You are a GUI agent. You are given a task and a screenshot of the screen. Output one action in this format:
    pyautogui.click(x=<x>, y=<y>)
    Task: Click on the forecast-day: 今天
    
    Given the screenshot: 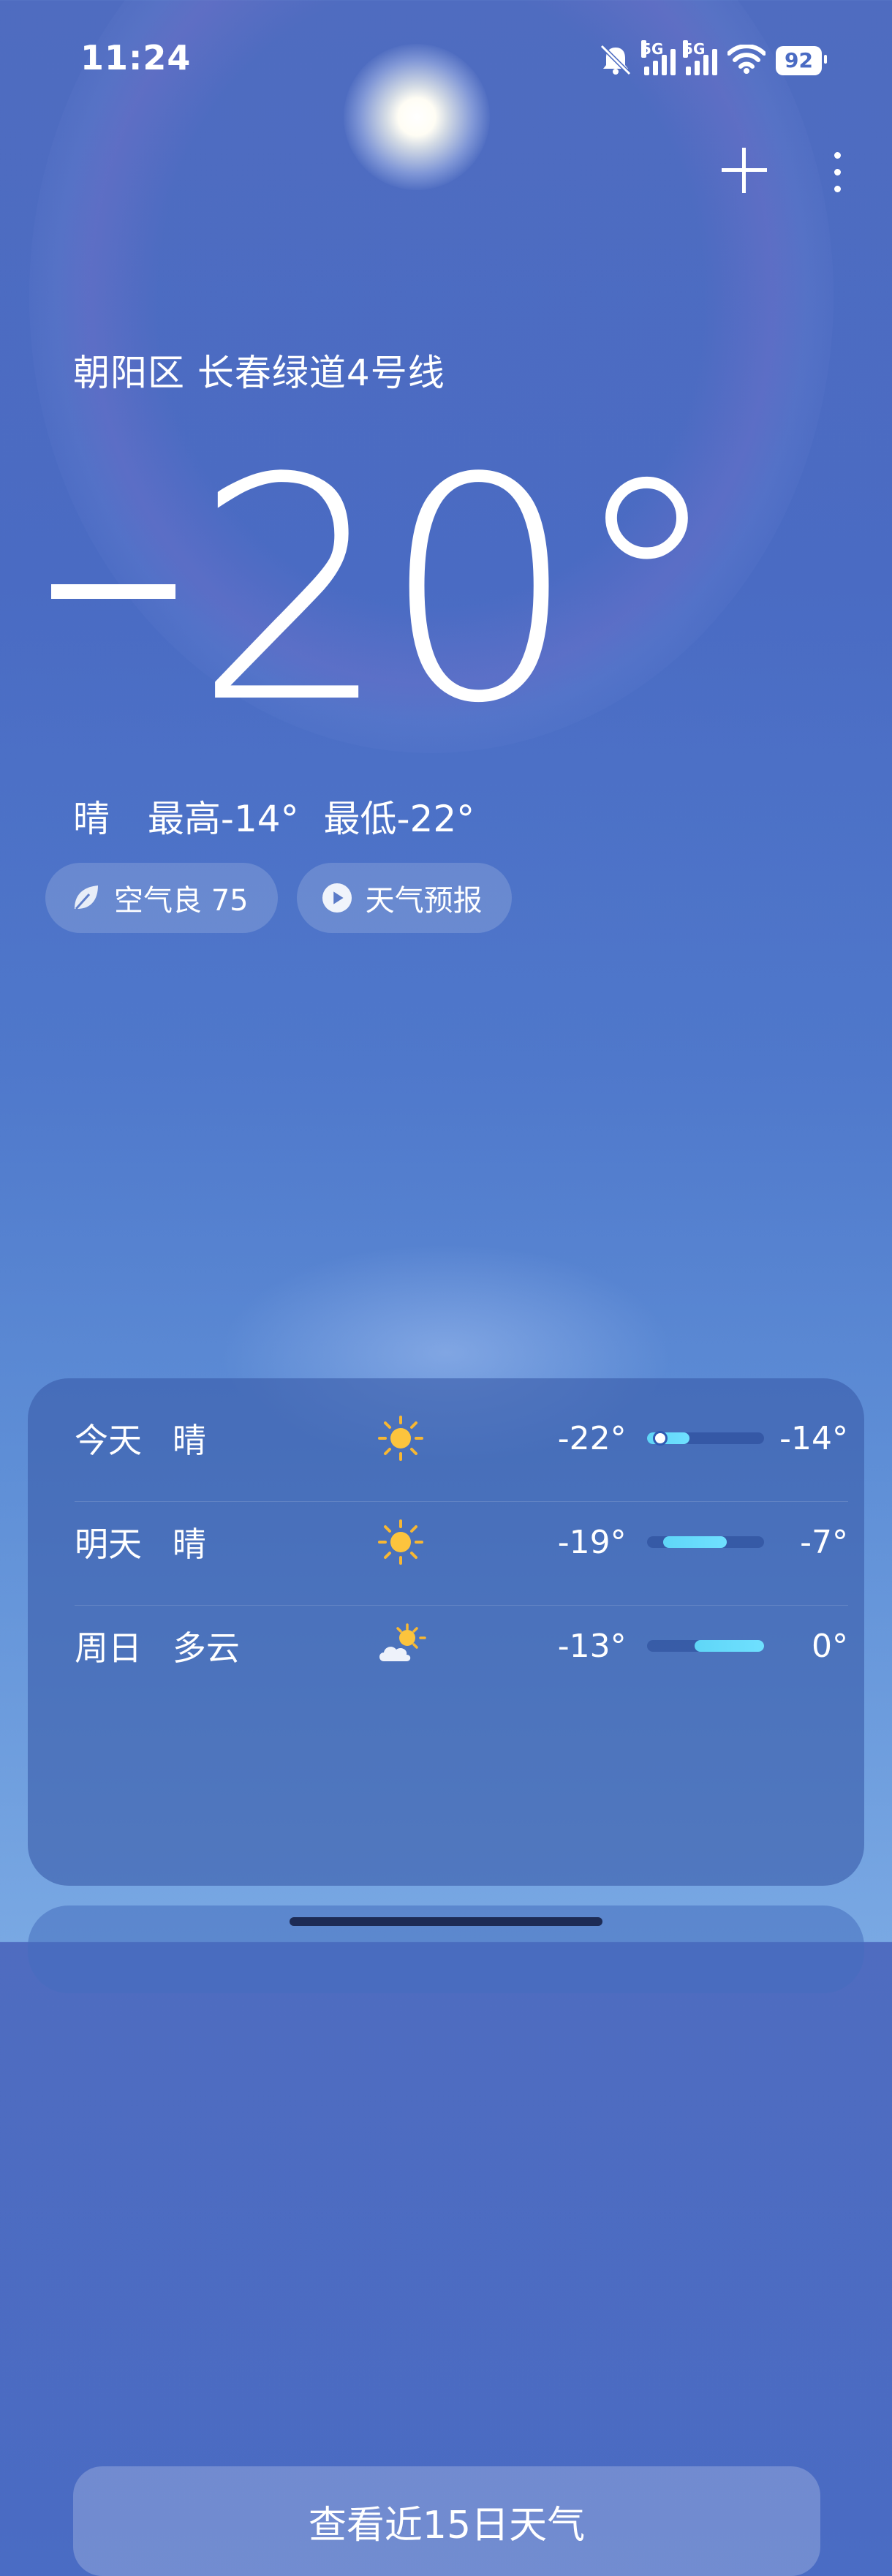 What is the action you would take?
    pyautogui.click(x=108, y=1440)
    